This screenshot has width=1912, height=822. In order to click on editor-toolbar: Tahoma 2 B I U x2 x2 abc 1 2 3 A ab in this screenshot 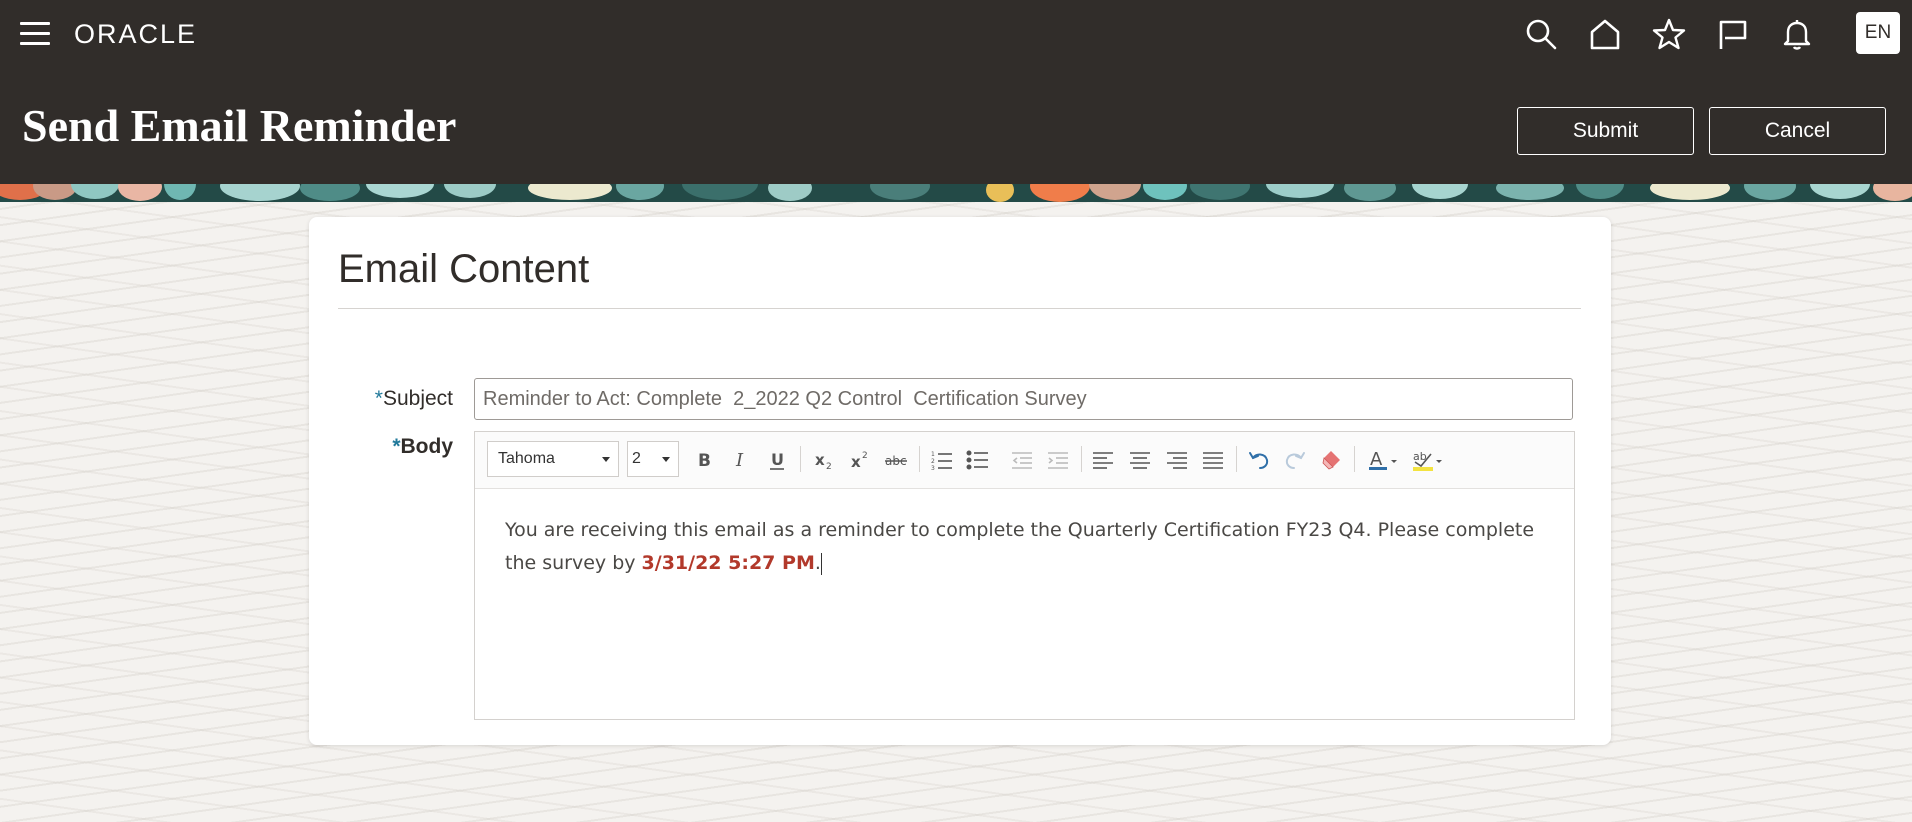, I will do `click(1024, 460)`.